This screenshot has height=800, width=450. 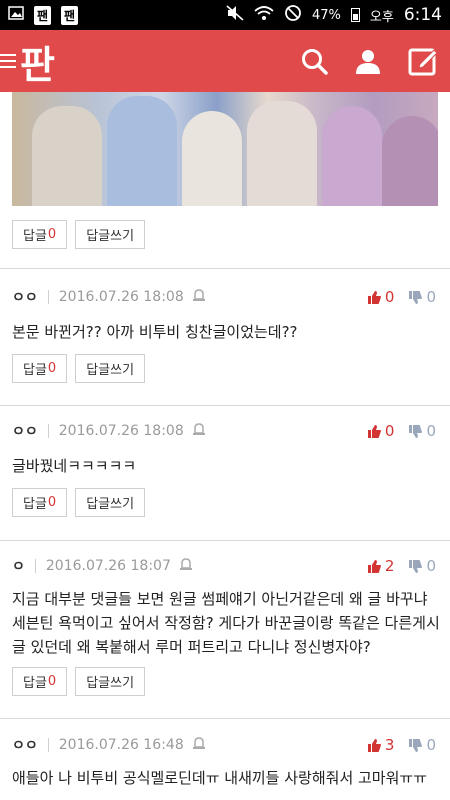 I want to click on upvote-button: 3, so click(x=381, y=745).